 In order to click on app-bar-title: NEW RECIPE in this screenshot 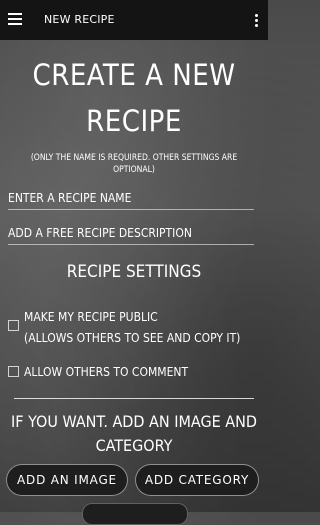, I will do `click(79, 19)`.